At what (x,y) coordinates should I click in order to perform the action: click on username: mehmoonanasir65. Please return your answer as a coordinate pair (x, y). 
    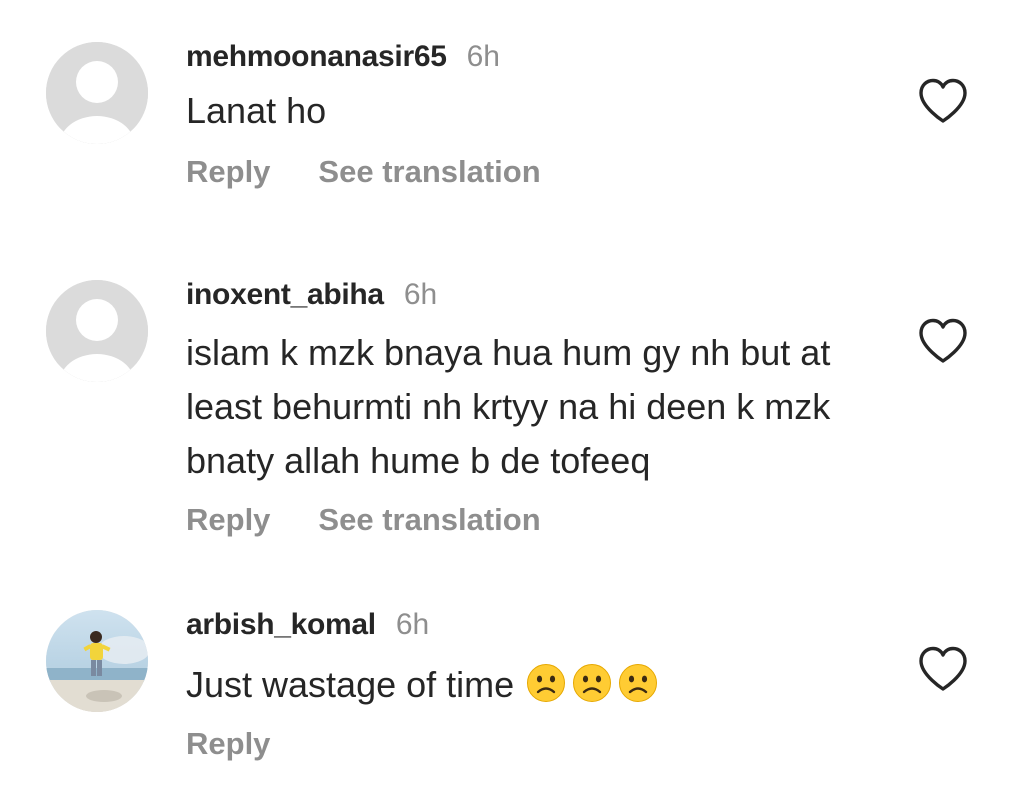
    Looking at the image, I should click on (316, 57).